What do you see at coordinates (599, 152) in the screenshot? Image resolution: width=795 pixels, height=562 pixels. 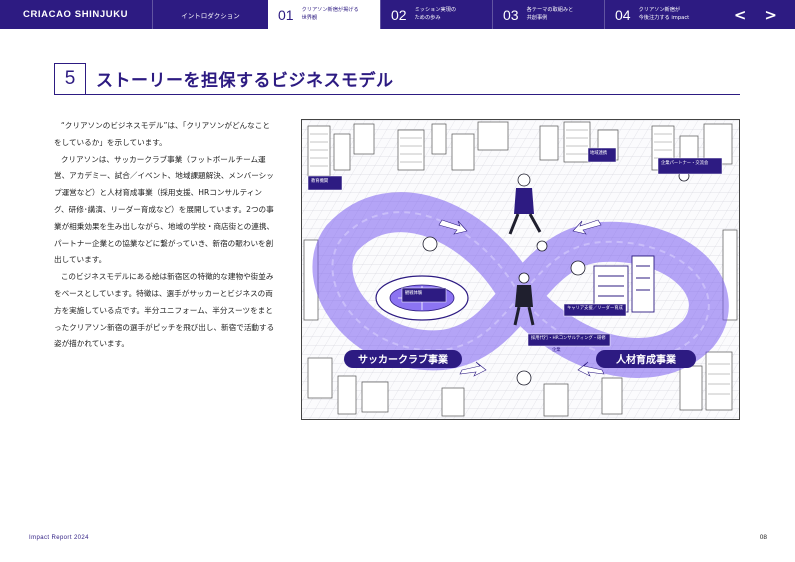 I see `label-local: 地域連携` at bounding box center [599, 152].